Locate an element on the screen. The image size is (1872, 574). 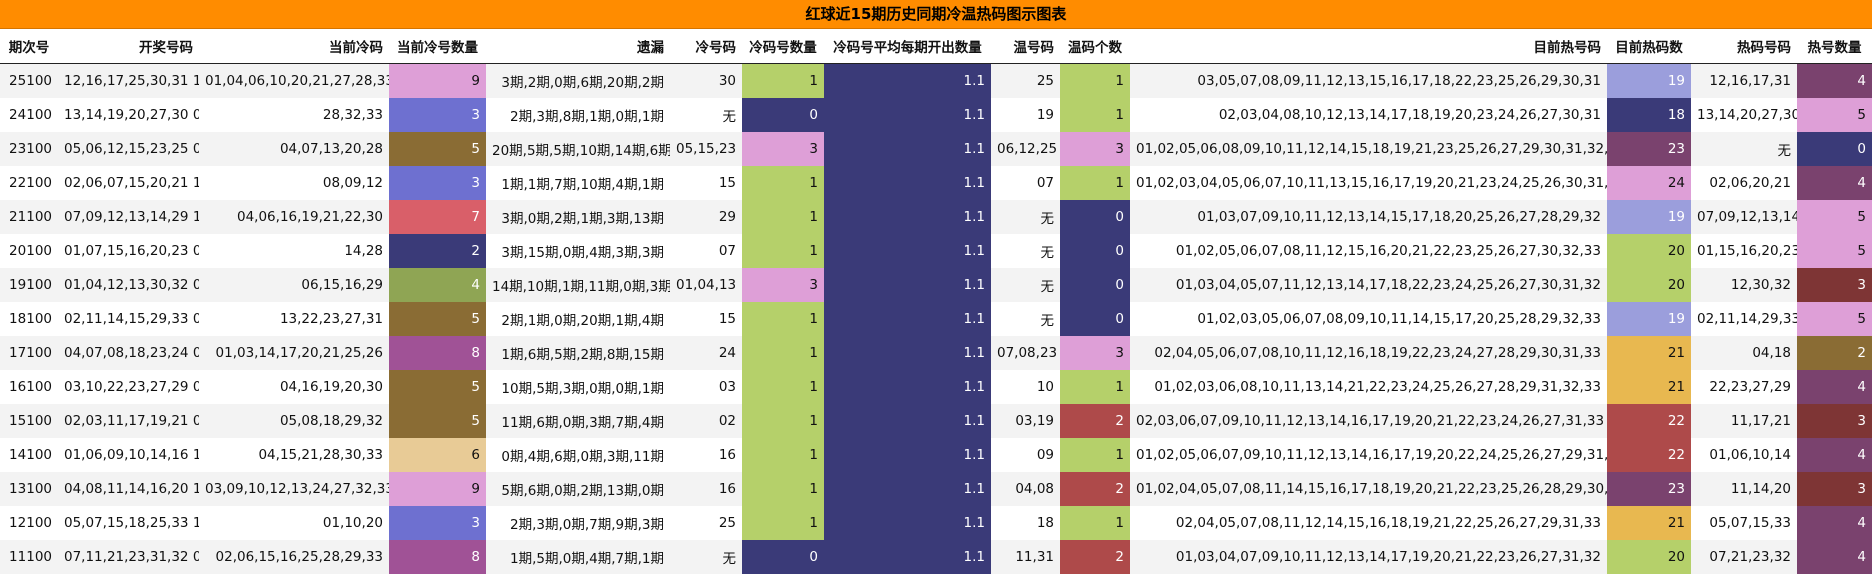
chart-title: 红球近15期历史同期冷温热码图示图表 is located at coordinates (936, 14).